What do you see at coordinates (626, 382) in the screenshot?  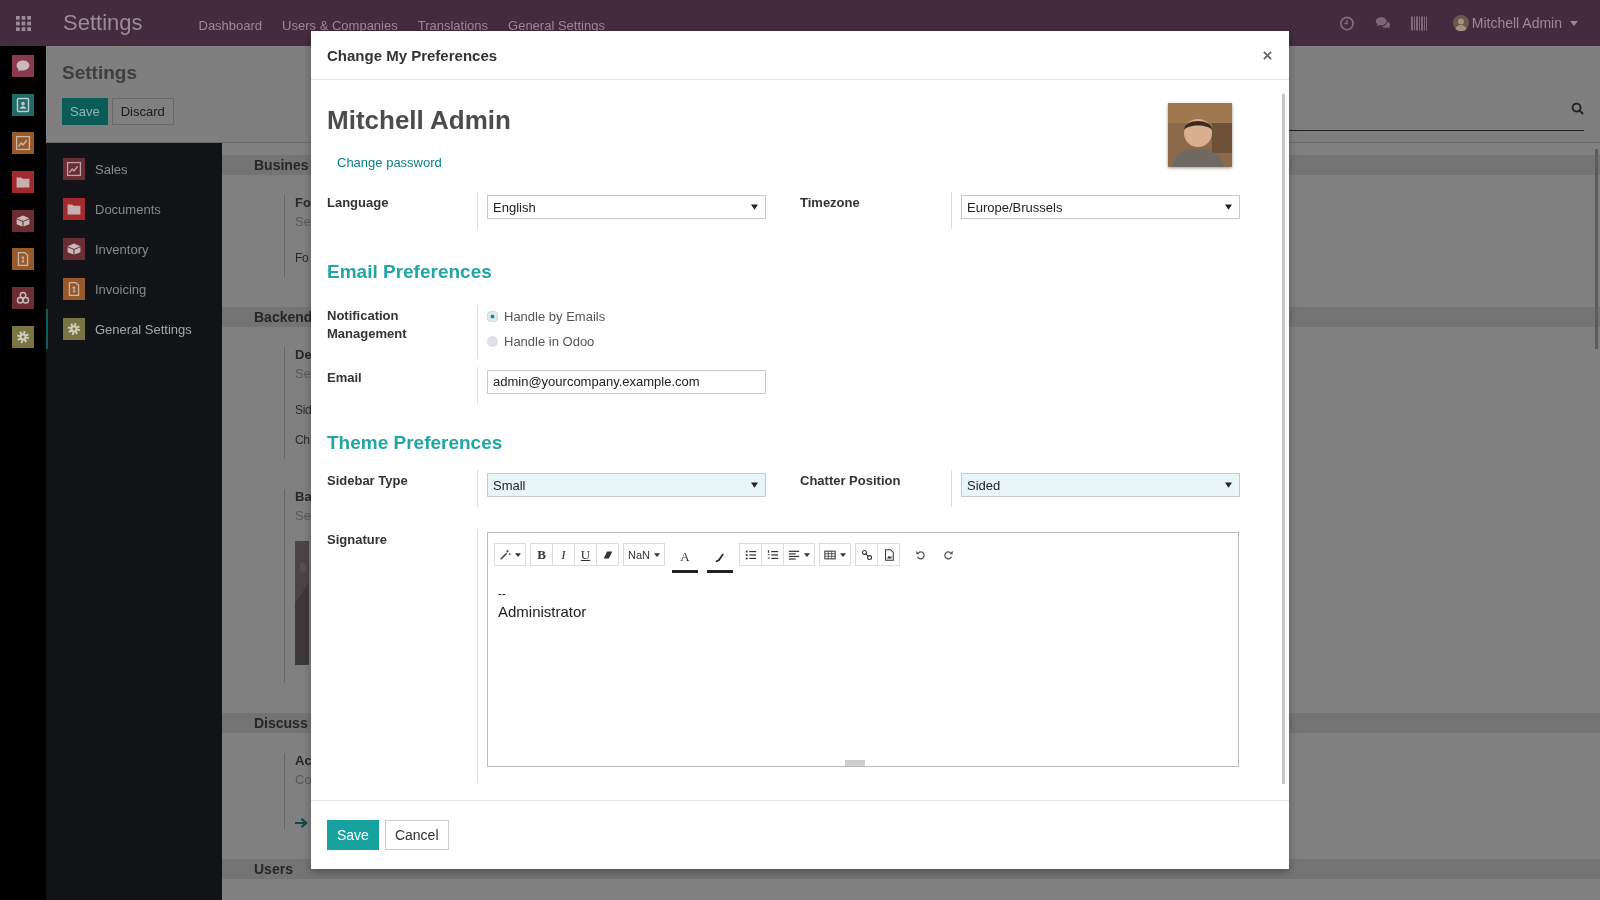 I see `email-field: admin@yourcompany.example.com` at bounding box center [626, 382].